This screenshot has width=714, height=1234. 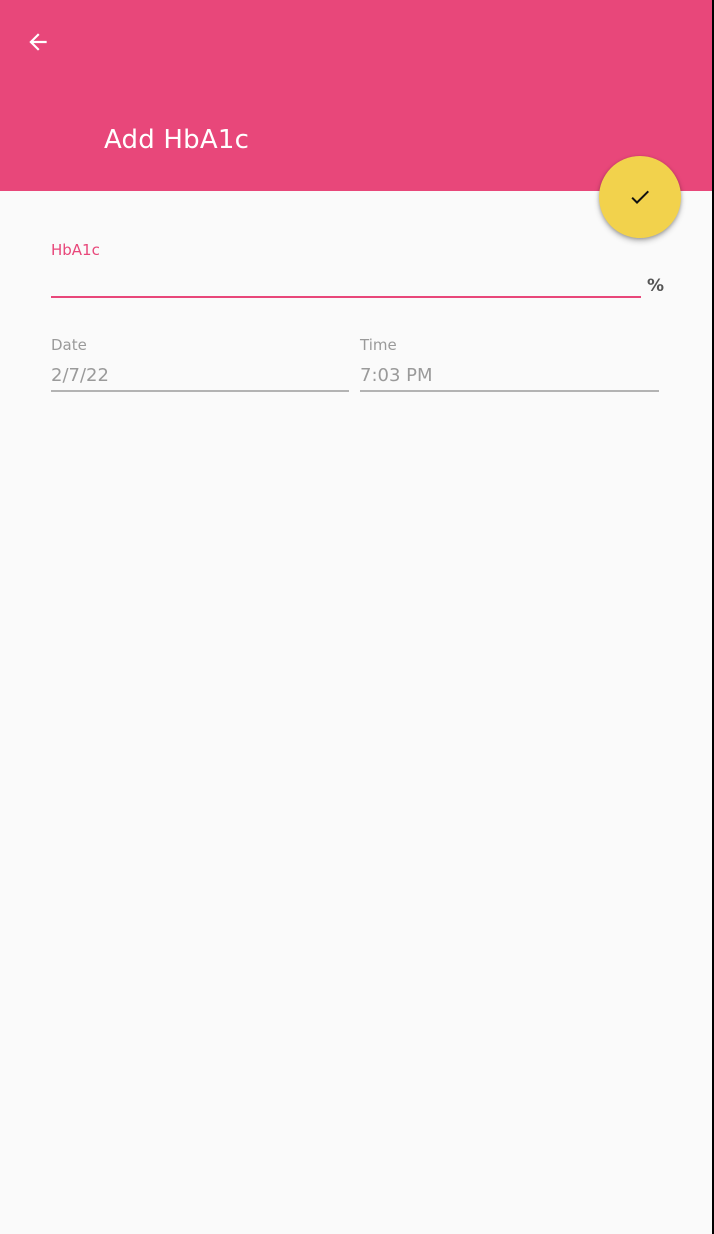 What do you see at coordinates (69, 345) in the screenshot?
I see `date-label: Date` at bounding box center [69, 345].